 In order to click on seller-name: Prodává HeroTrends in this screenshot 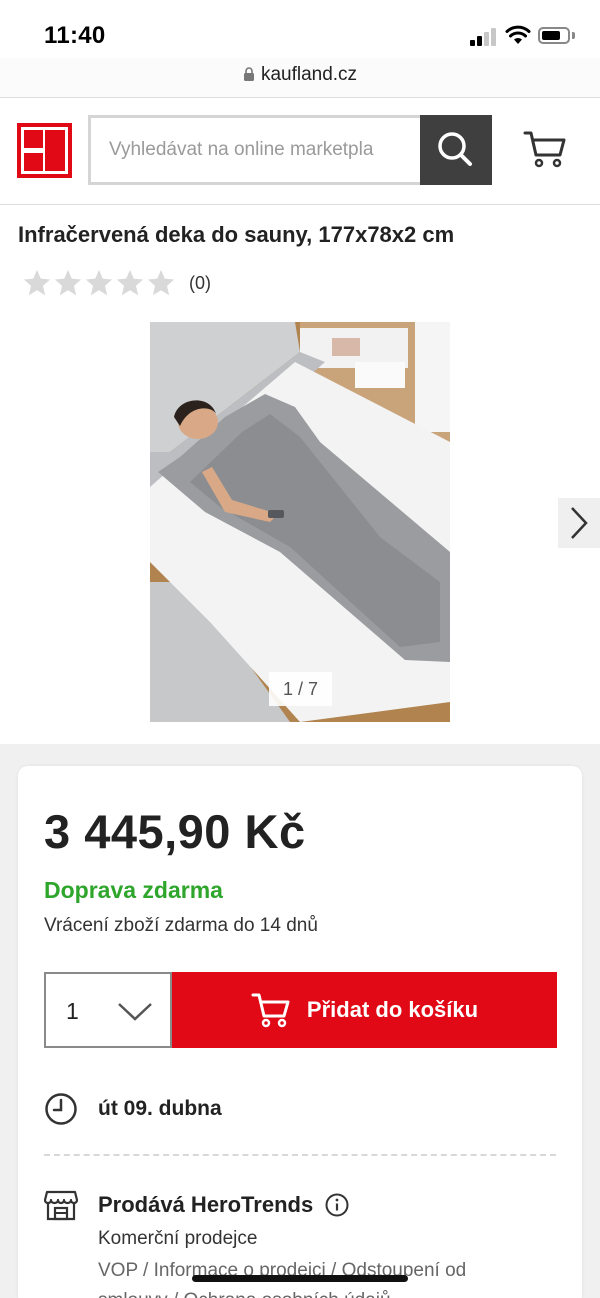, I will do `click(206, 1204)`.